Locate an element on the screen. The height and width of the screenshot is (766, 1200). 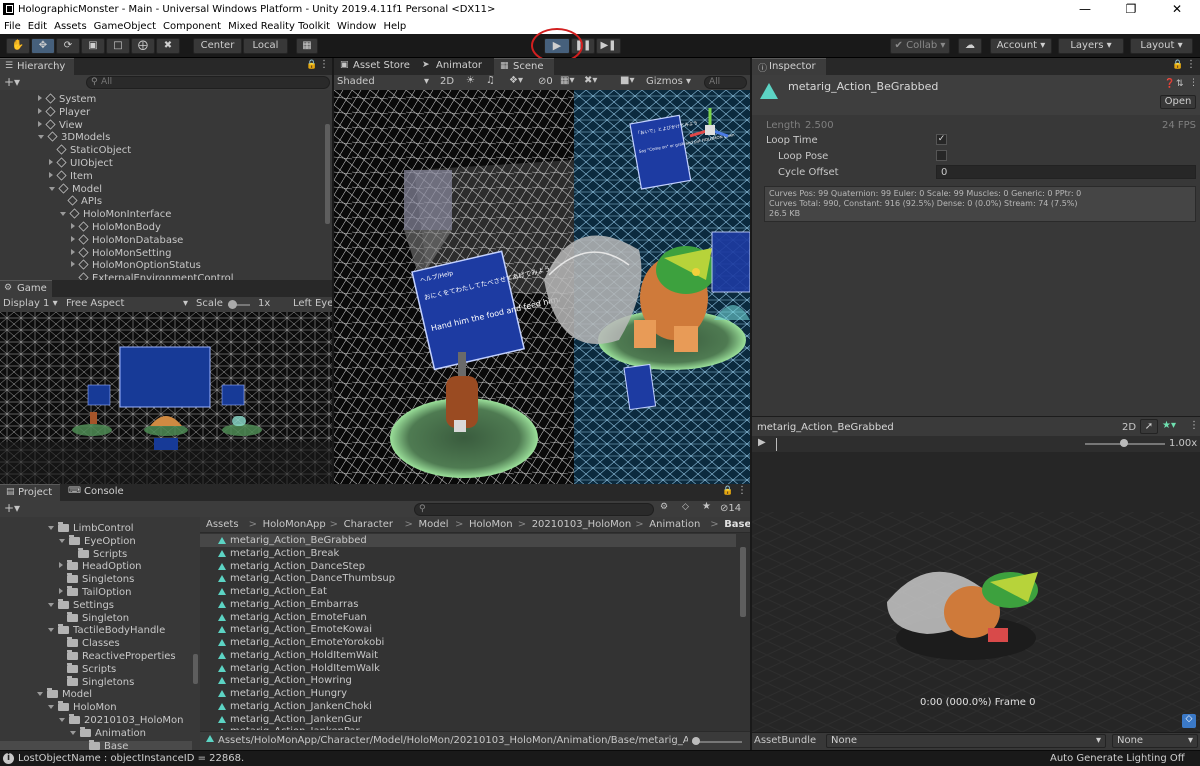
preview-pivot-icon: ➚ is located at coordinates (1149, 426).